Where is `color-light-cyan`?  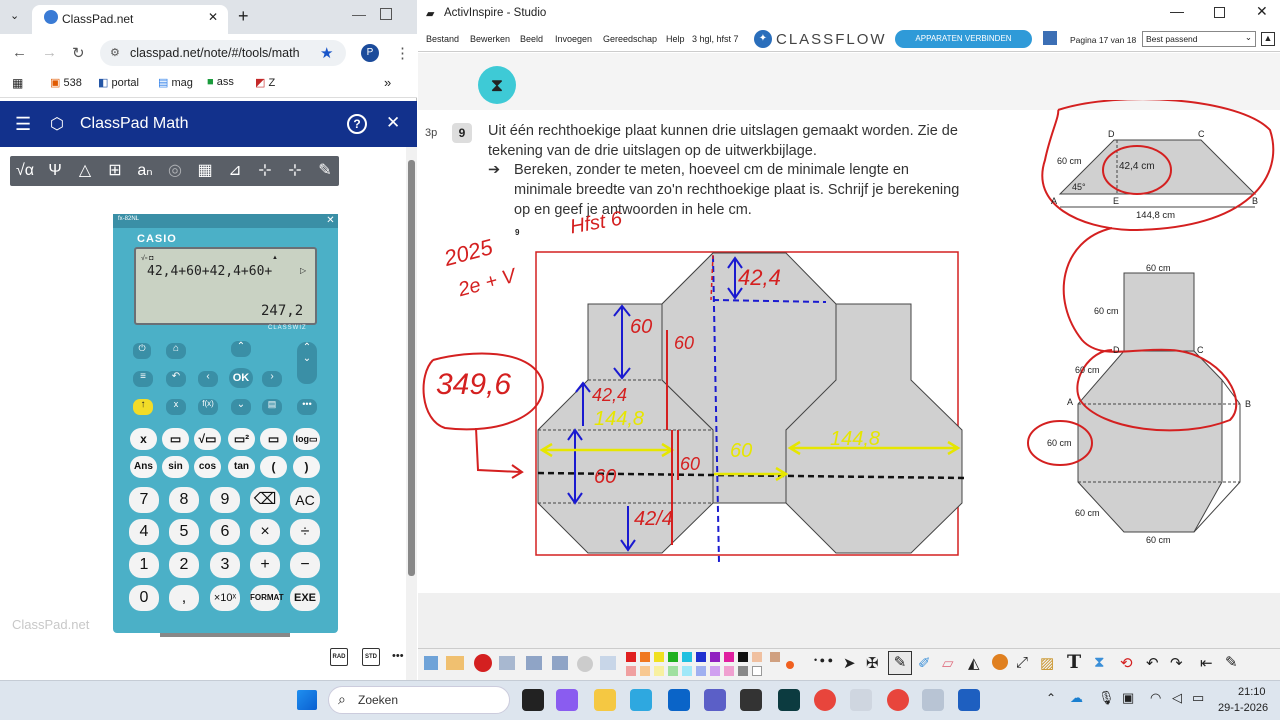
color-light-cyan is located at coordinates (687, 671).